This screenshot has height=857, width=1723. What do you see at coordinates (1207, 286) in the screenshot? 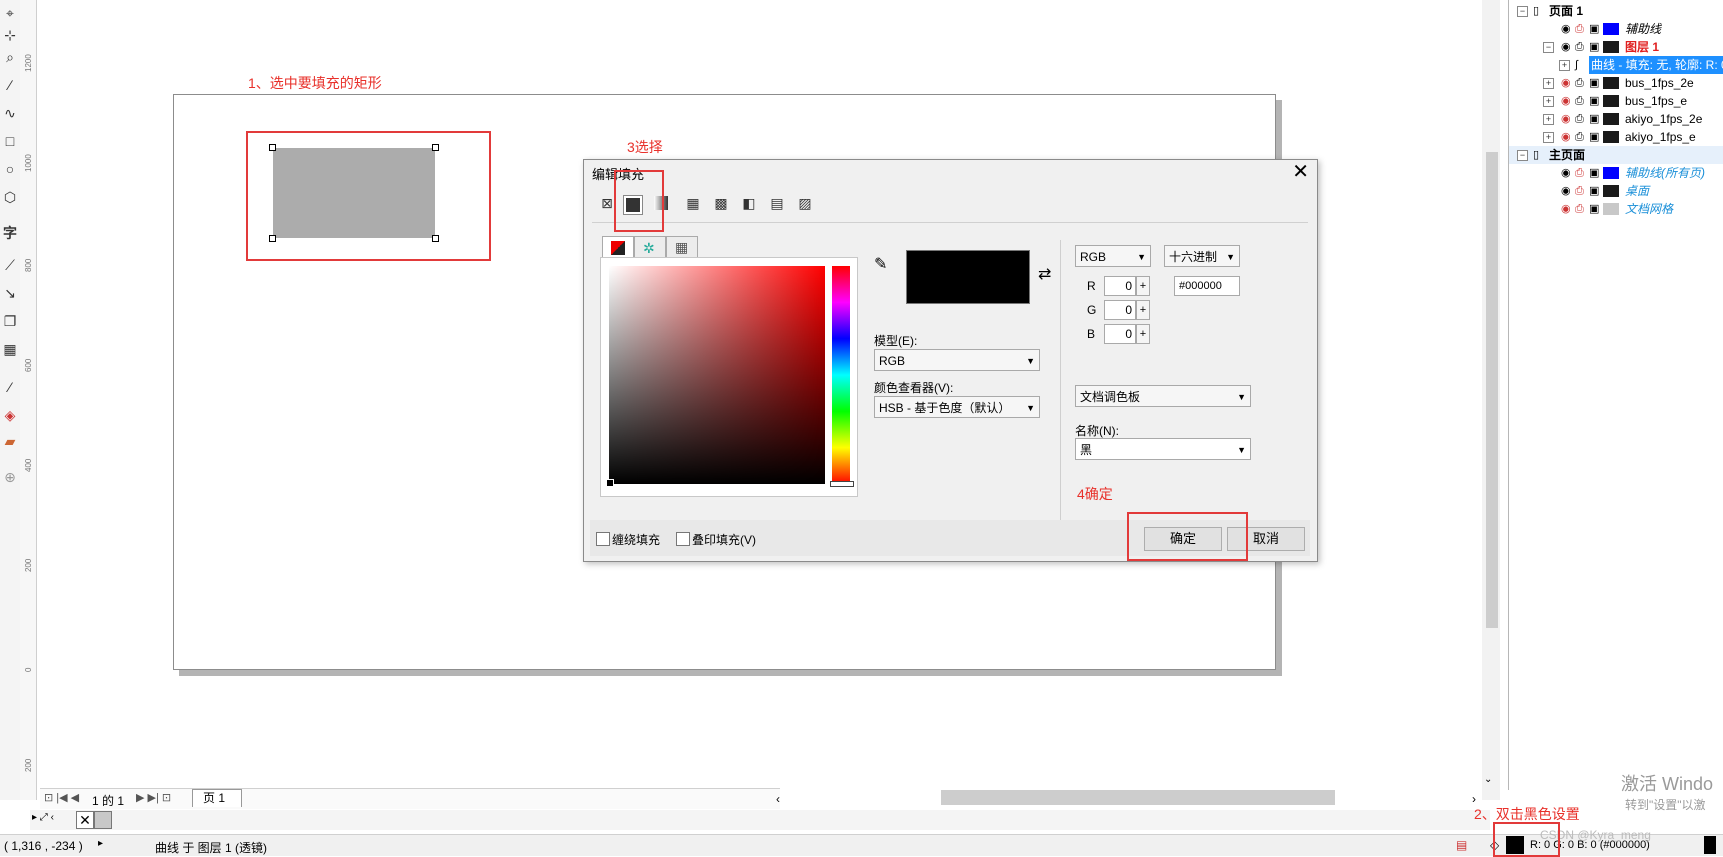
I see `hex-value-input: #000000` at bounding box center [1207, 286].